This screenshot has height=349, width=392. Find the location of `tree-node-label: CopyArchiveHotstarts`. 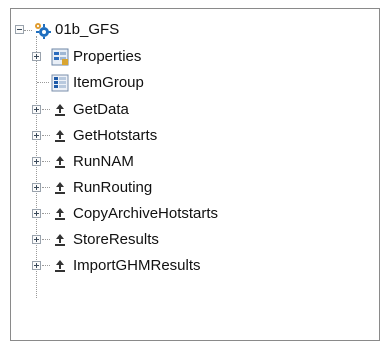

tree-node-label: CopyArchiveHotstarts is located at coordinates (146, 213).